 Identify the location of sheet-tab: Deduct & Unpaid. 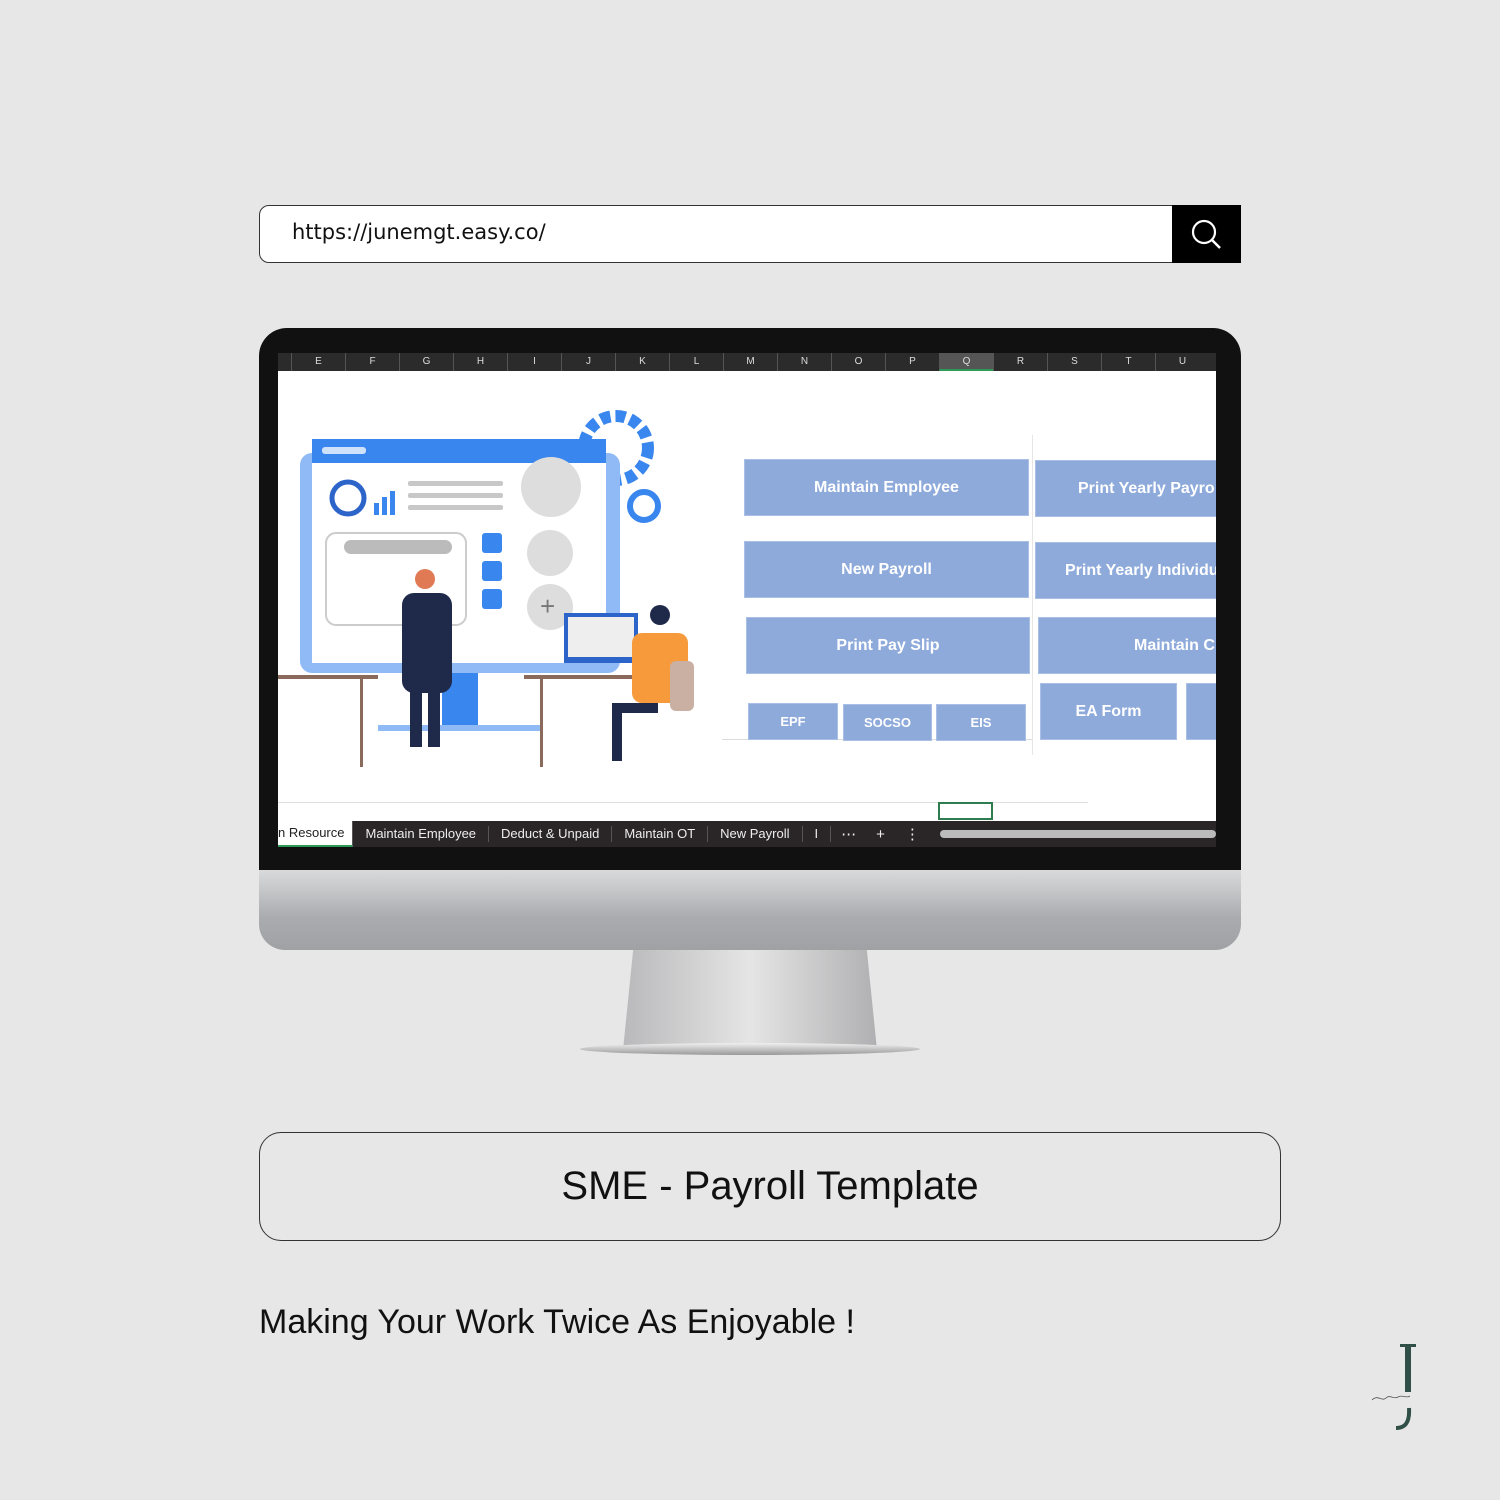
(551, 834).